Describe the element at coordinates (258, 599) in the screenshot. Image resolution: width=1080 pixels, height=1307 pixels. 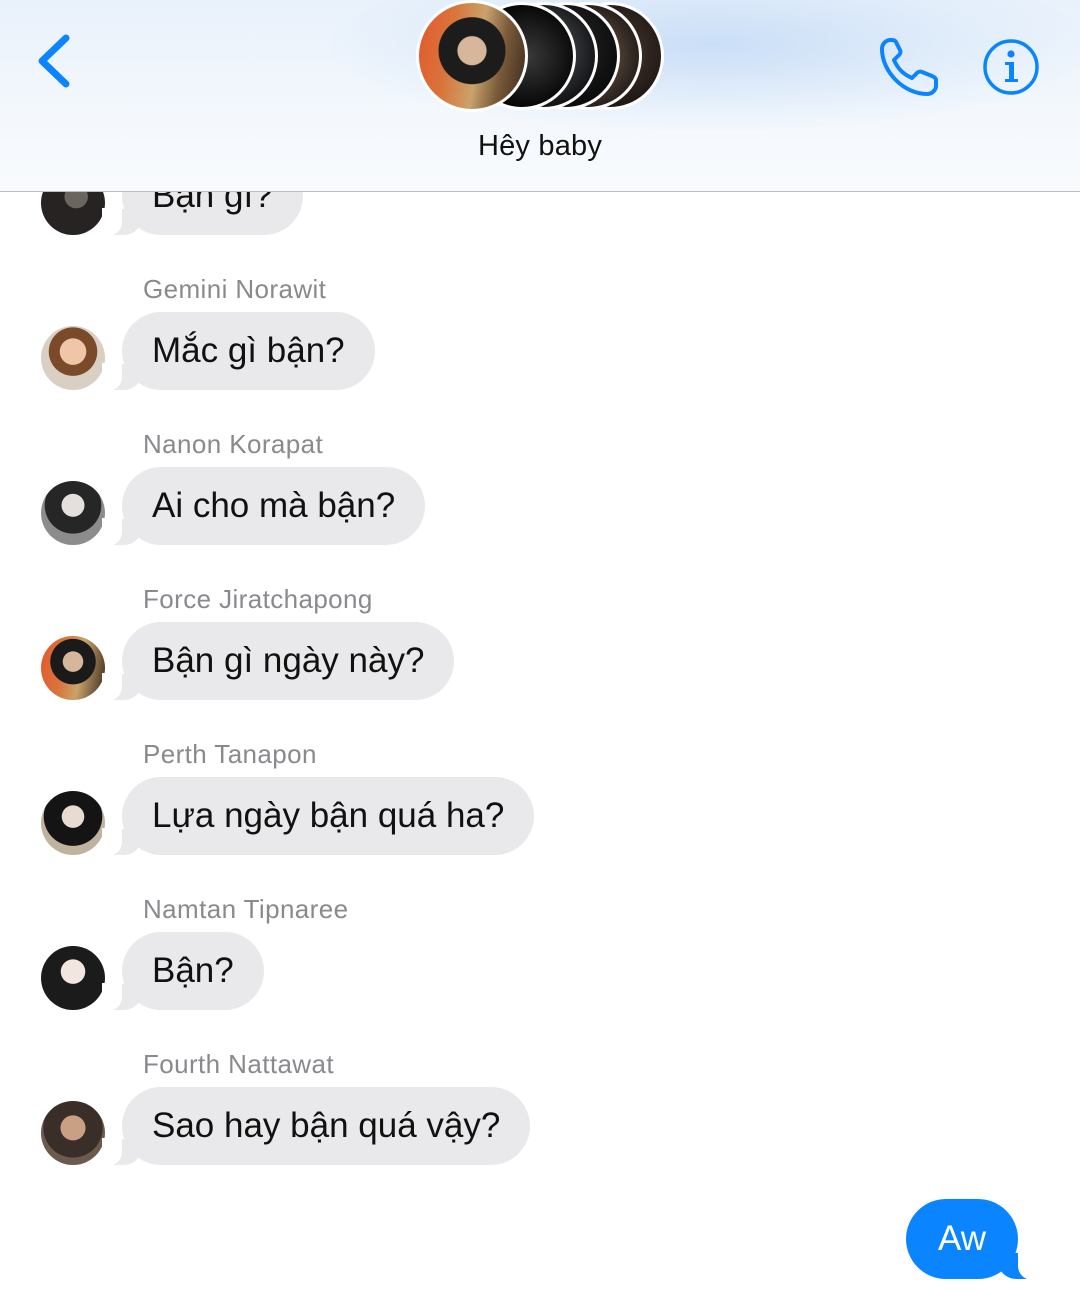
I see `sender-name: Force Jiratchapong` at that location.